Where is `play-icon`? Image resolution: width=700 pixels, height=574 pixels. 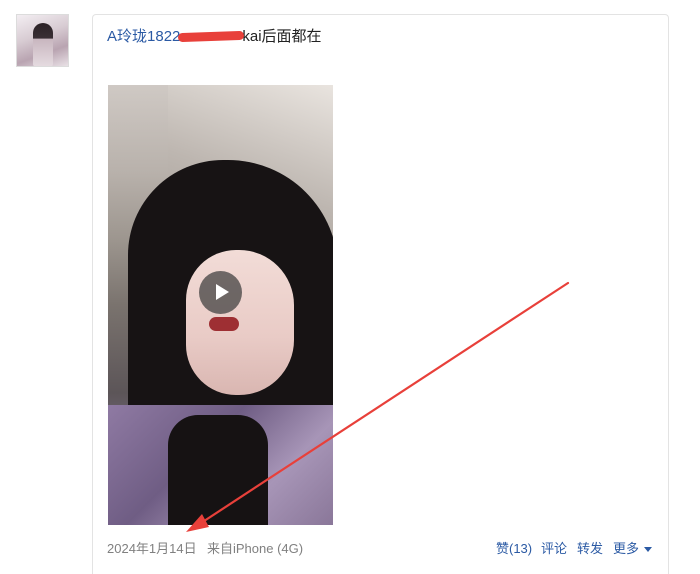
play-icon is located at coordinates (222, 292).